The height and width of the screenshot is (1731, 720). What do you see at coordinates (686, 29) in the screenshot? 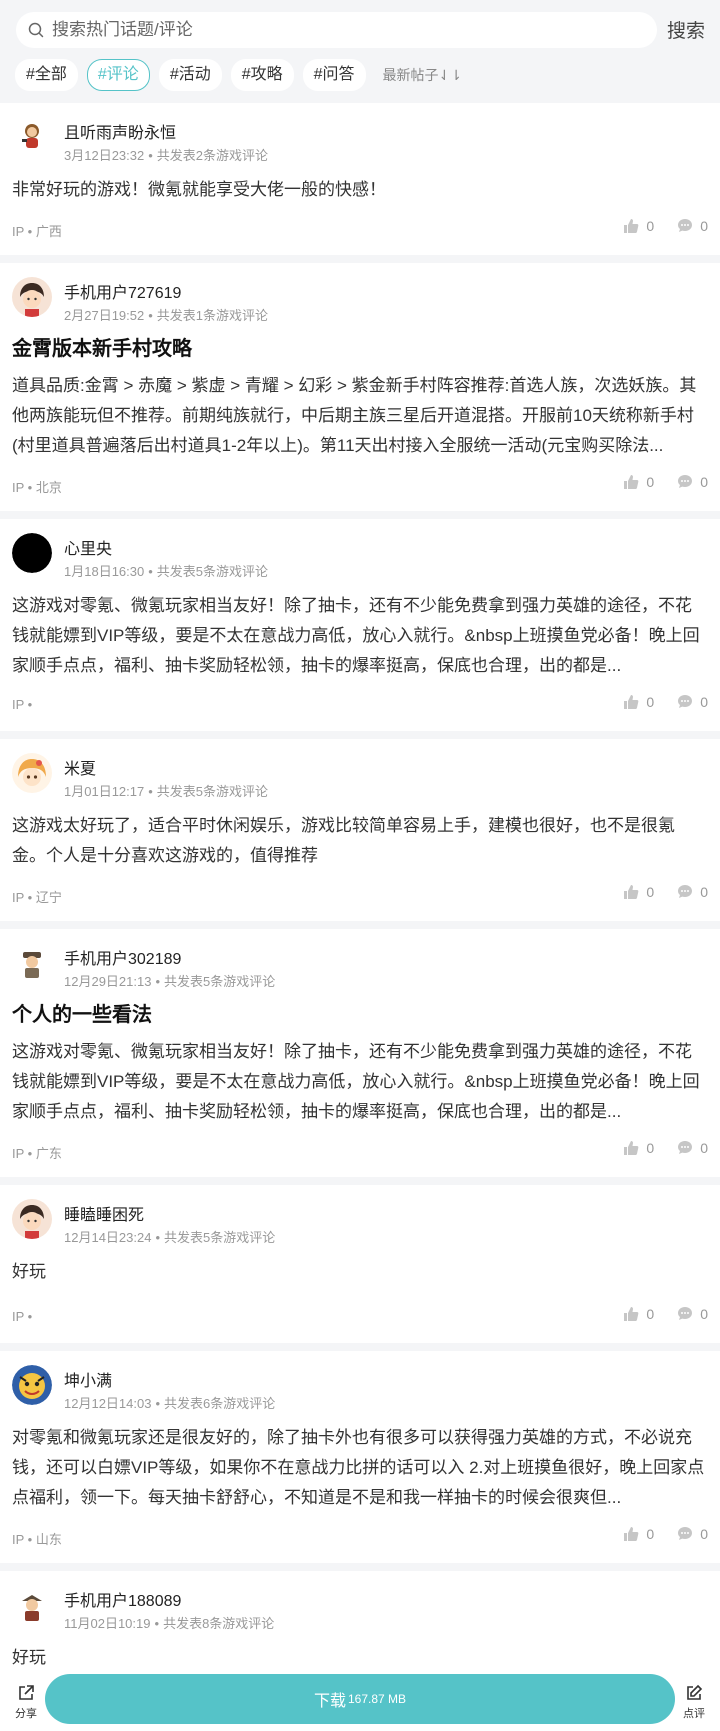
I see `search-button: 搜索` at bounding box center [686, 29].